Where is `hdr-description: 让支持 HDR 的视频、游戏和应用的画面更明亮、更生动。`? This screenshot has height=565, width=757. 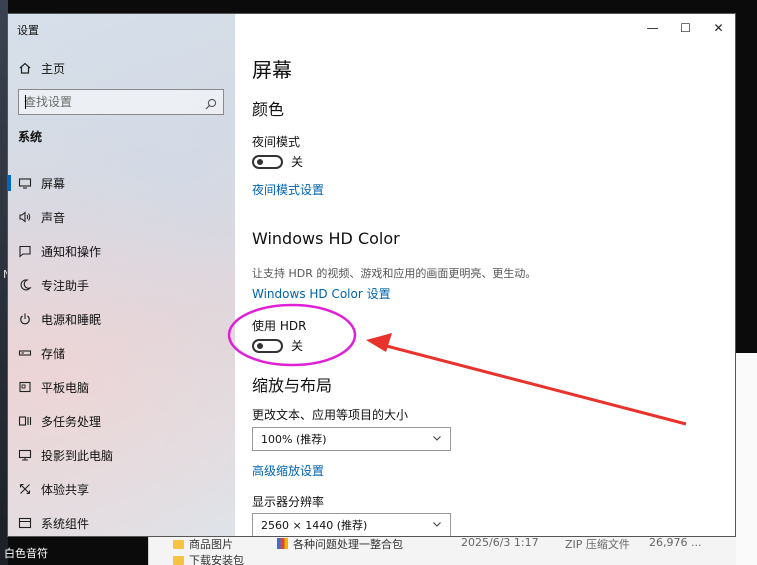 hdr-description: 让支持 HDR 的视频、游戏和应用的画面更明亮、更生动。 is located at coordinates (394, 273).